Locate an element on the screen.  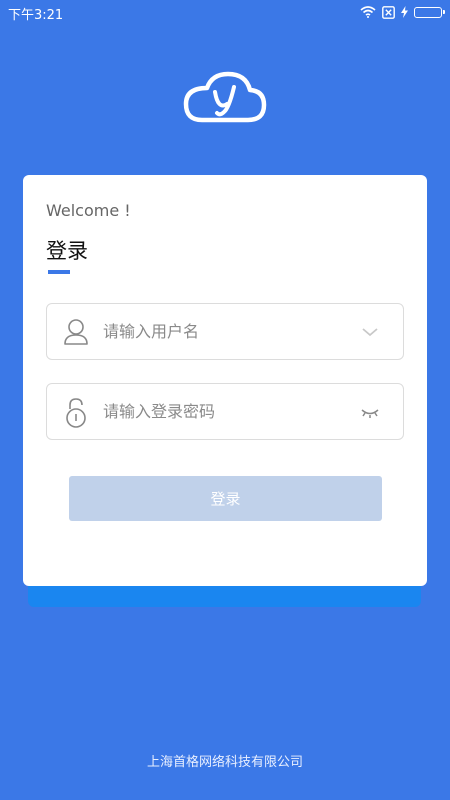
card-shadow is located at coordinates (224, 596).